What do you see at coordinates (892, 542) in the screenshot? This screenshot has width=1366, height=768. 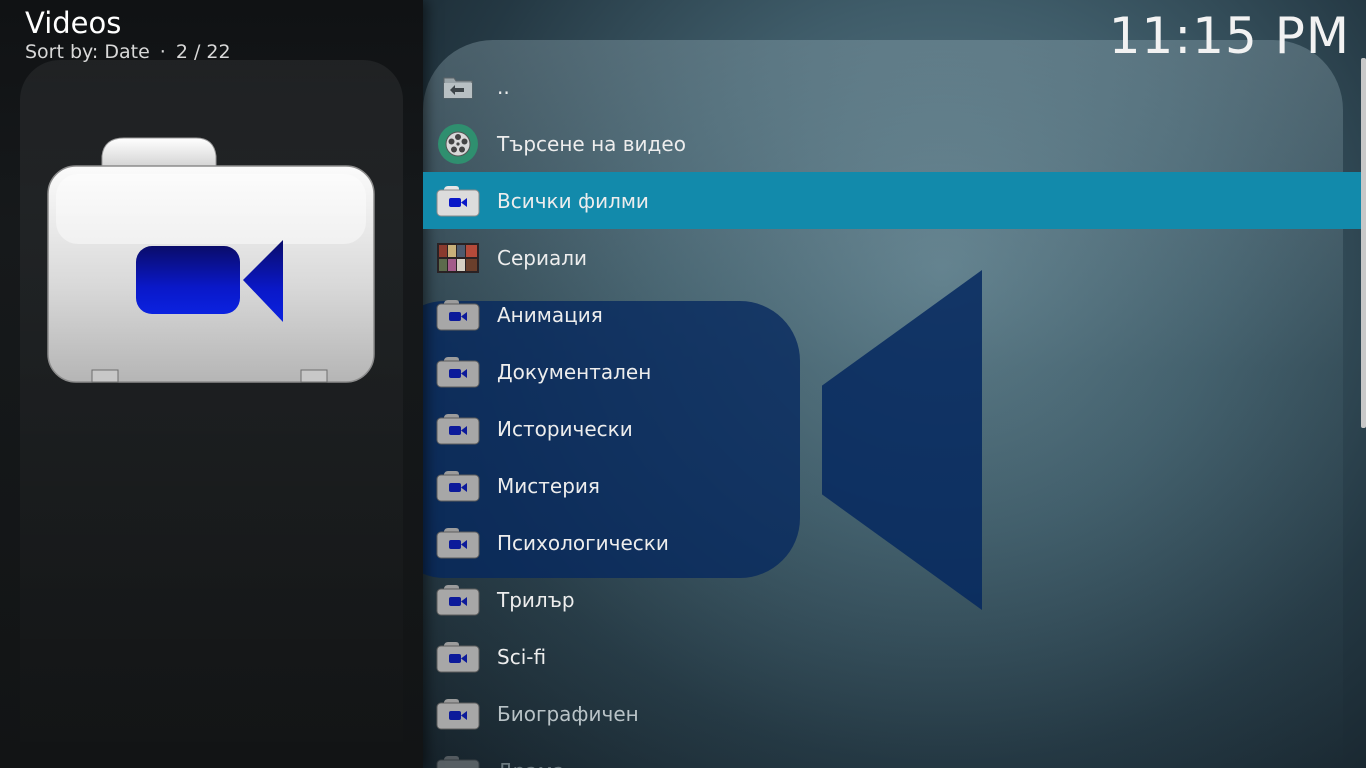 I see `list-item-psychological: Психологически` at bounding box center [892, 542].